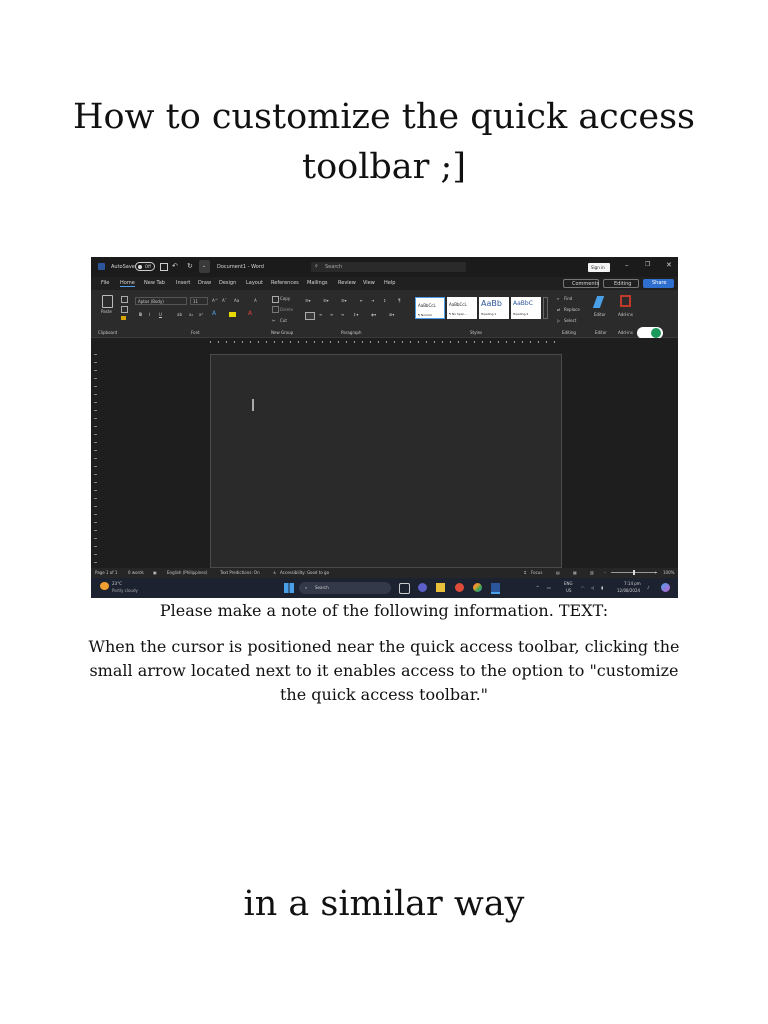 The image size is (768, 1024). Describe the element at coordinates (250, 314) in the screenshot. I see `font-color-icon: A` at that location.